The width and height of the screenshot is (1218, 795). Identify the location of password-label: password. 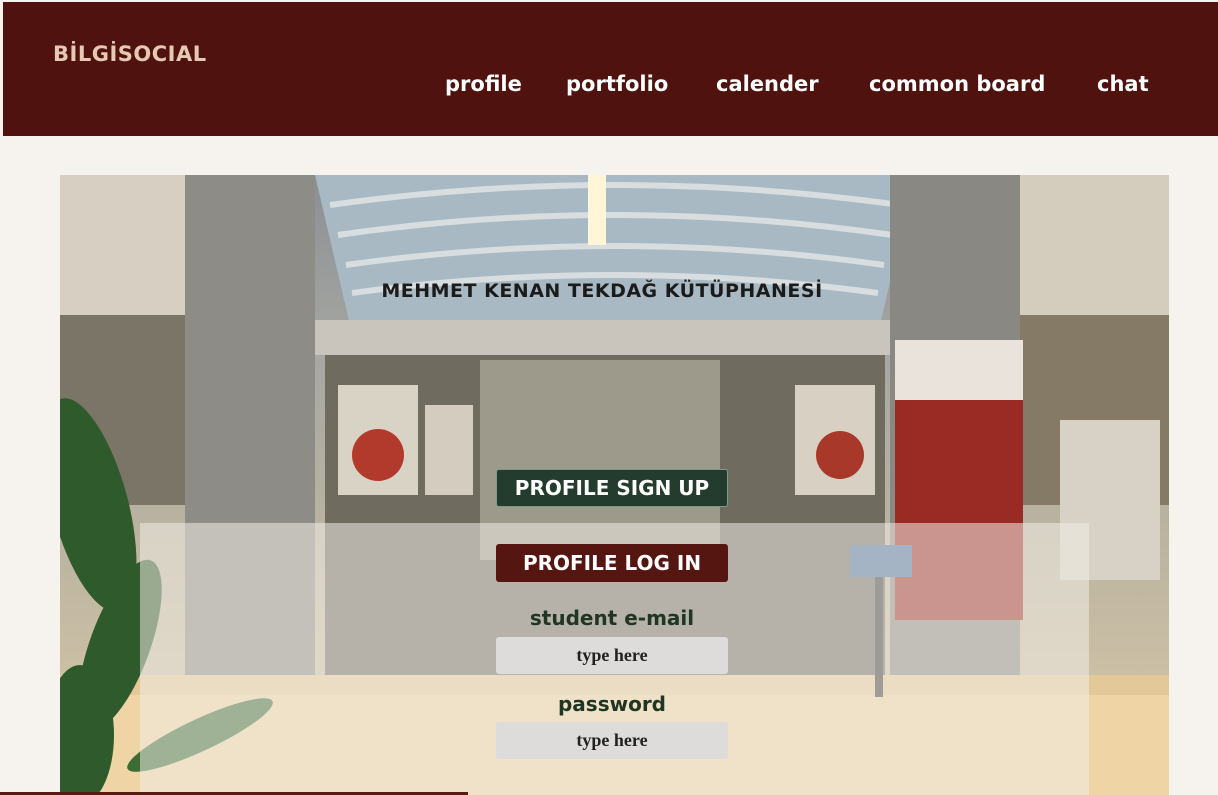
(612, 704).